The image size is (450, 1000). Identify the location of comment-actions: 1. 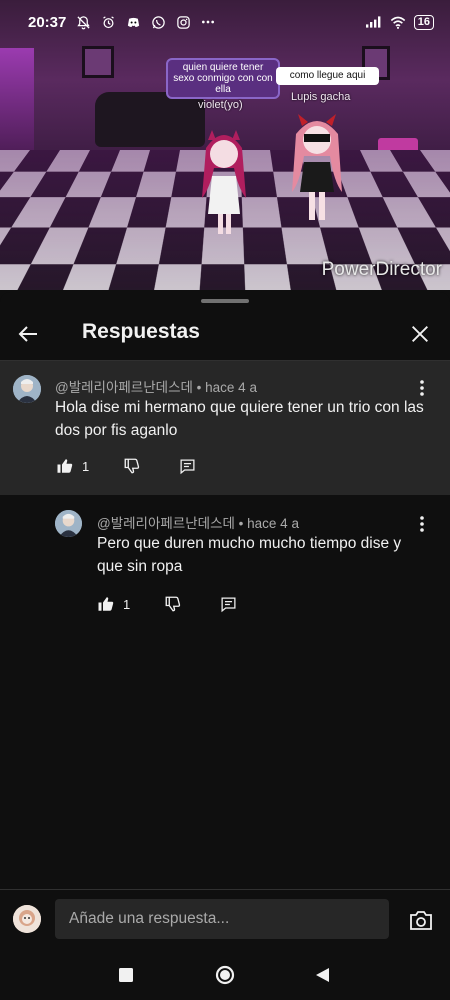
(126, 466).